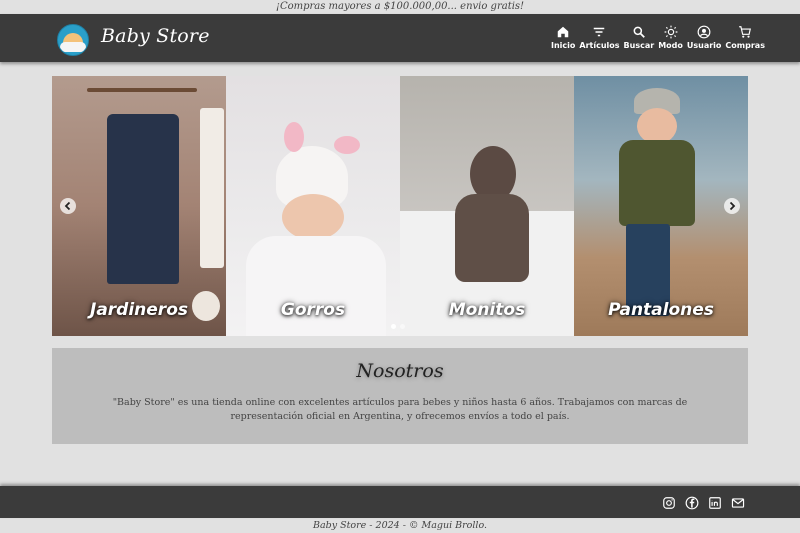  Describe the element at coordinates (704, 32) in the screenshot. I see `user-icon` at that location.